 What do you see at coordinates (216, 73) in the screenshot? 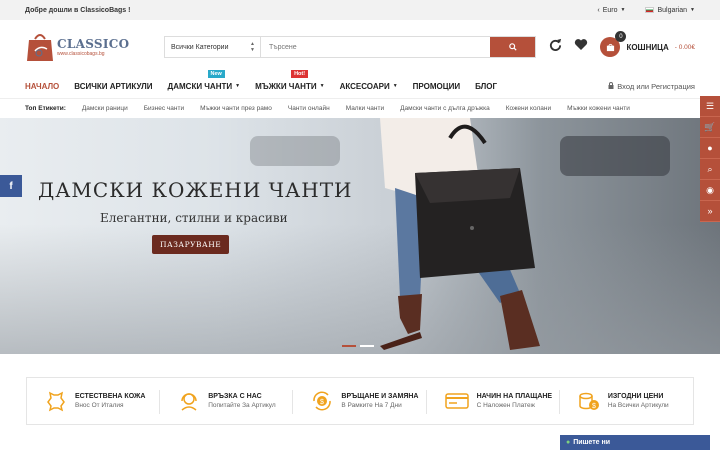
I see `new-badge: New` at bounding box center [216, 73].